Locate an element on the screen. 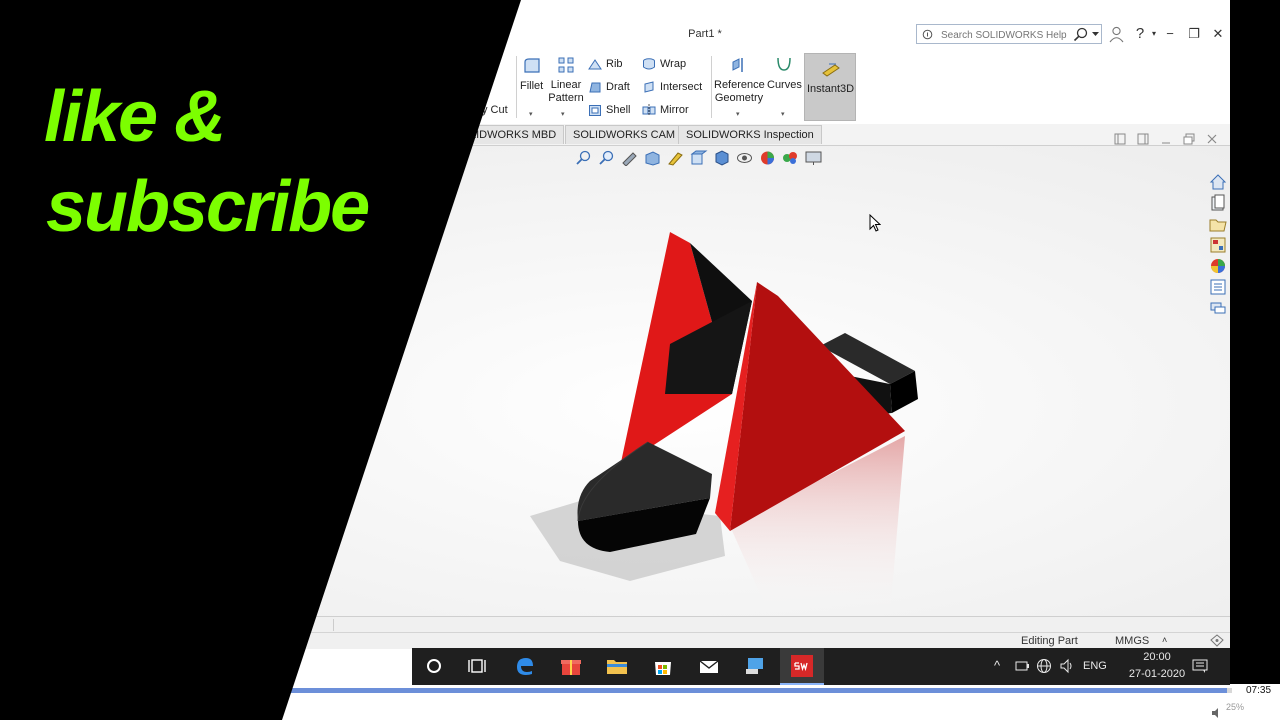 The height and width of the screenshot is (720, 1280). promo-text-line-2: subscribe is located at coordinates (208, 207).